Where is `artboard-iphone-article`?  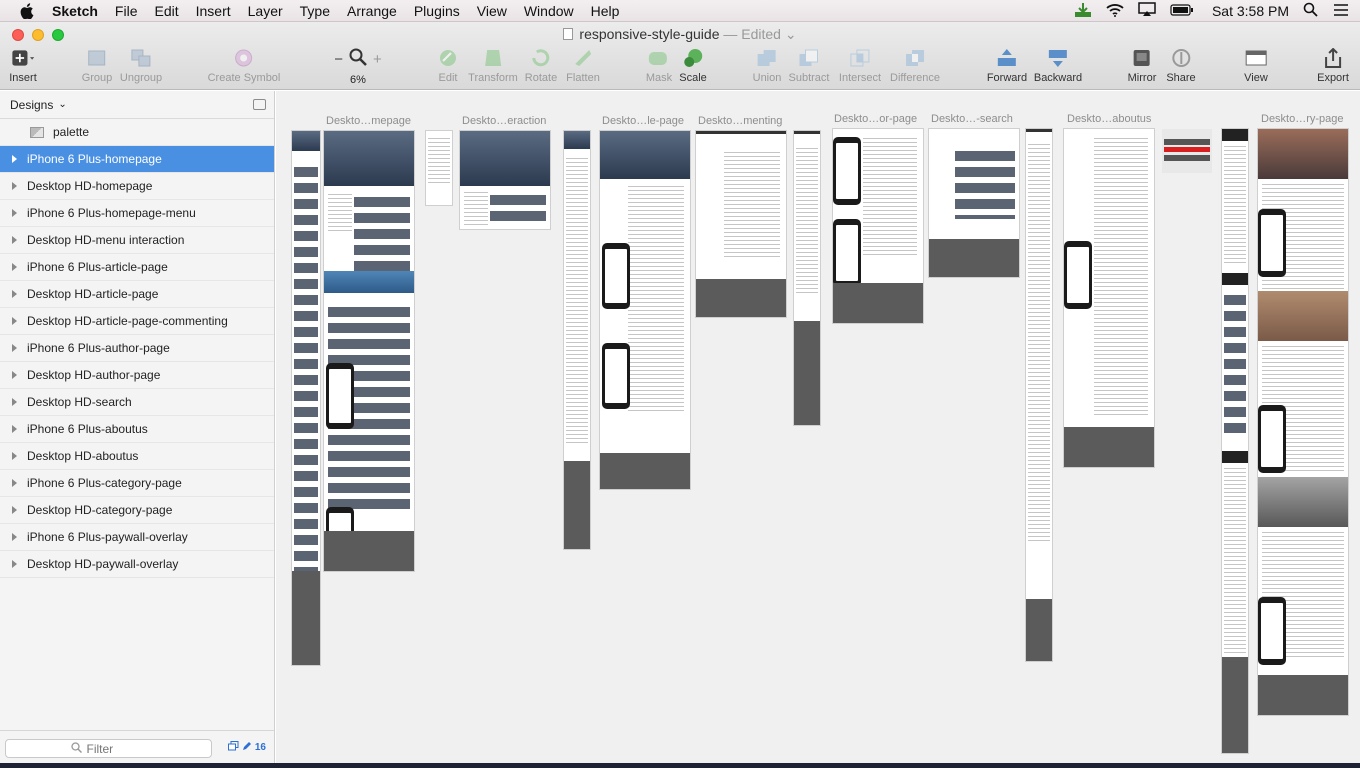 artboard-iphone-article is located at coordinates (577, 340).